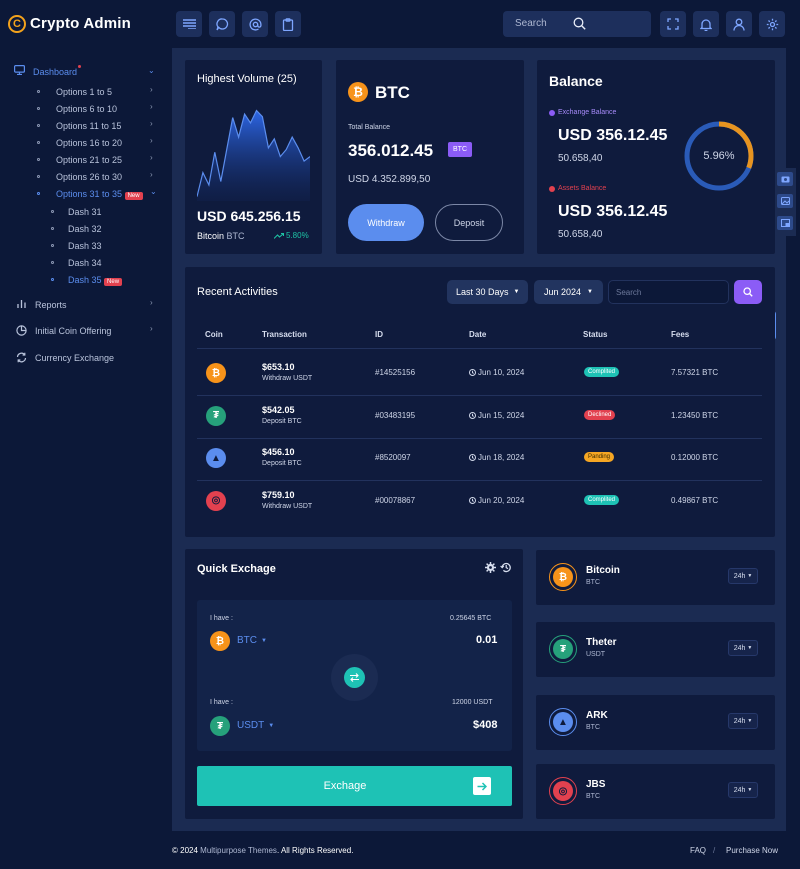  Describe the element at coordinates (85, 280) in the screenshot. I see `sidebar-item-label: Dash 35` at that location.